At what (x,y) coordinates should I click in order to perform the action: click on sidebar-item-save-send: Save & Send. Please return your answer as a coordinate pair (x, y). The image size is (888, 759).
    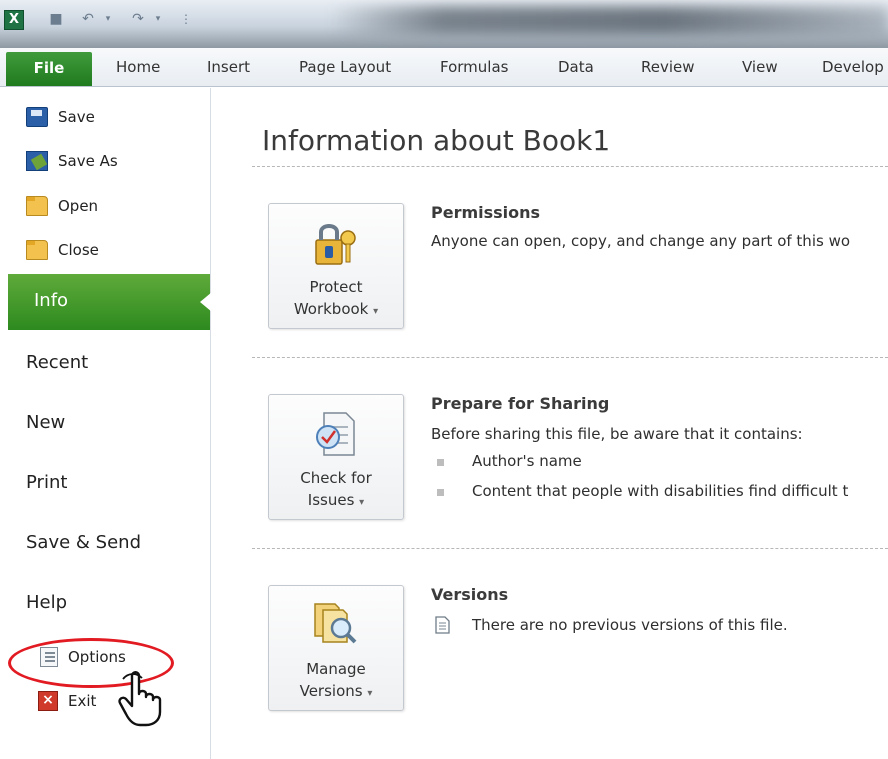
    Looking at the image, I should click on (83, 542).